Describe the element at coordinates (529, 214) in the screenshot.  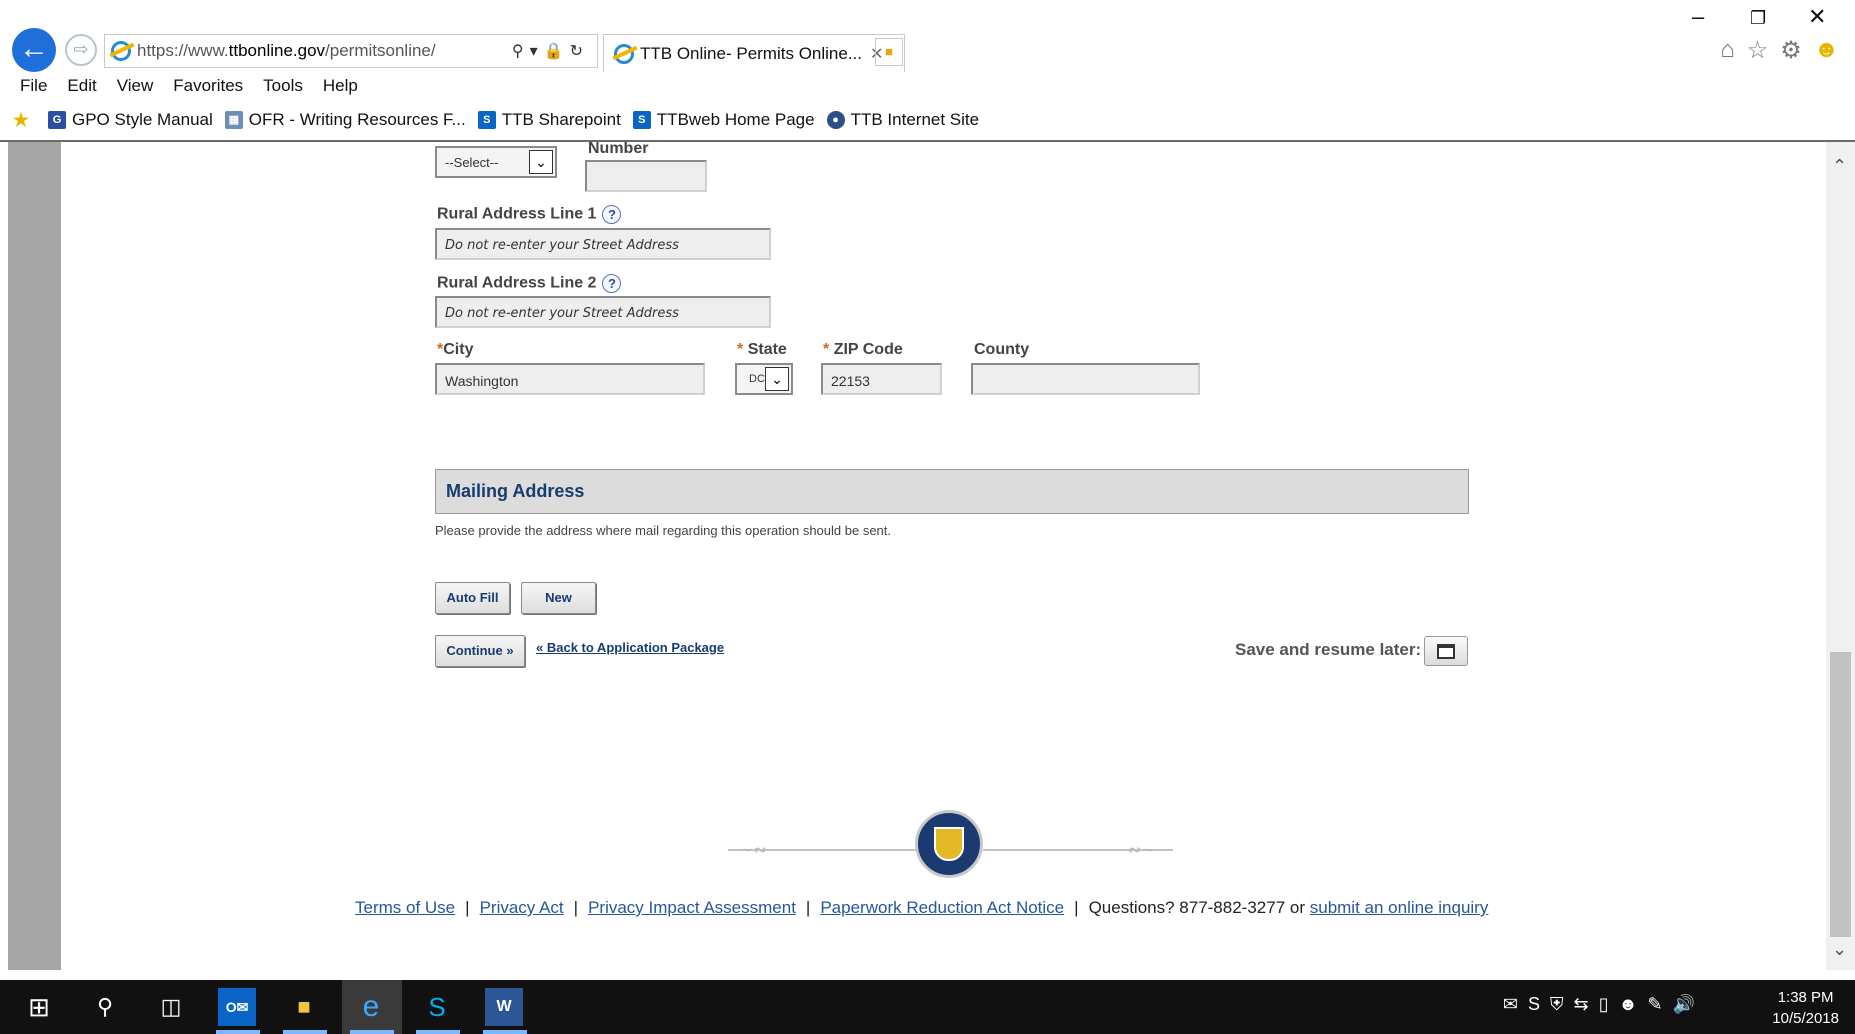
I see `rural-line1-label: Rural Address Line 1?` at that location.